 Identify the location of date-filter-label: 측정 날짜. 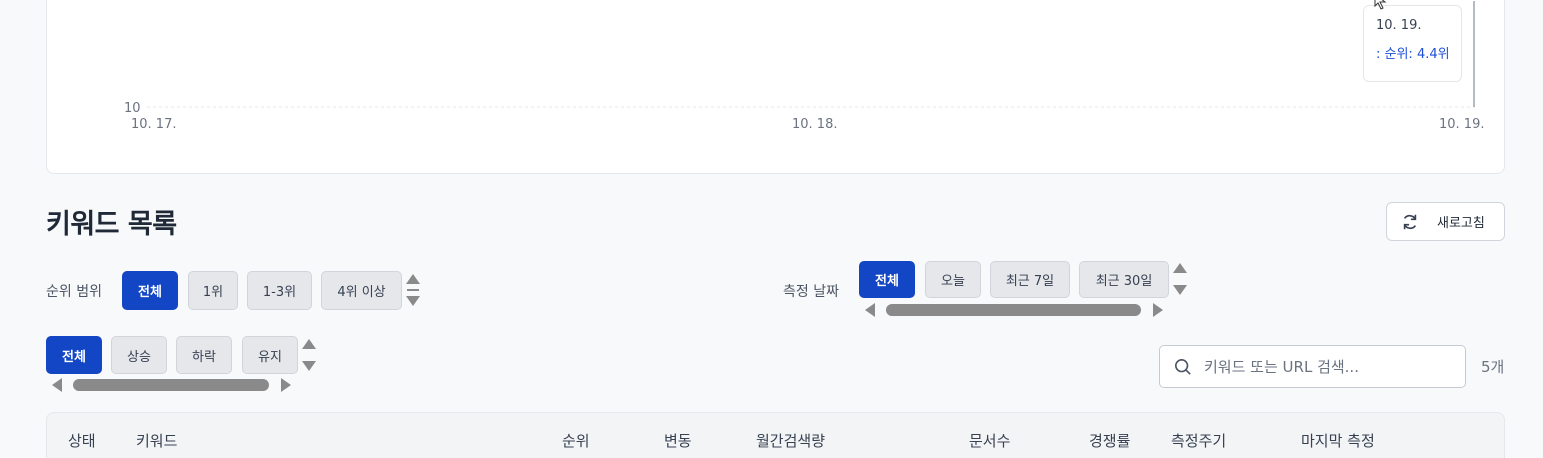
(811, 292).